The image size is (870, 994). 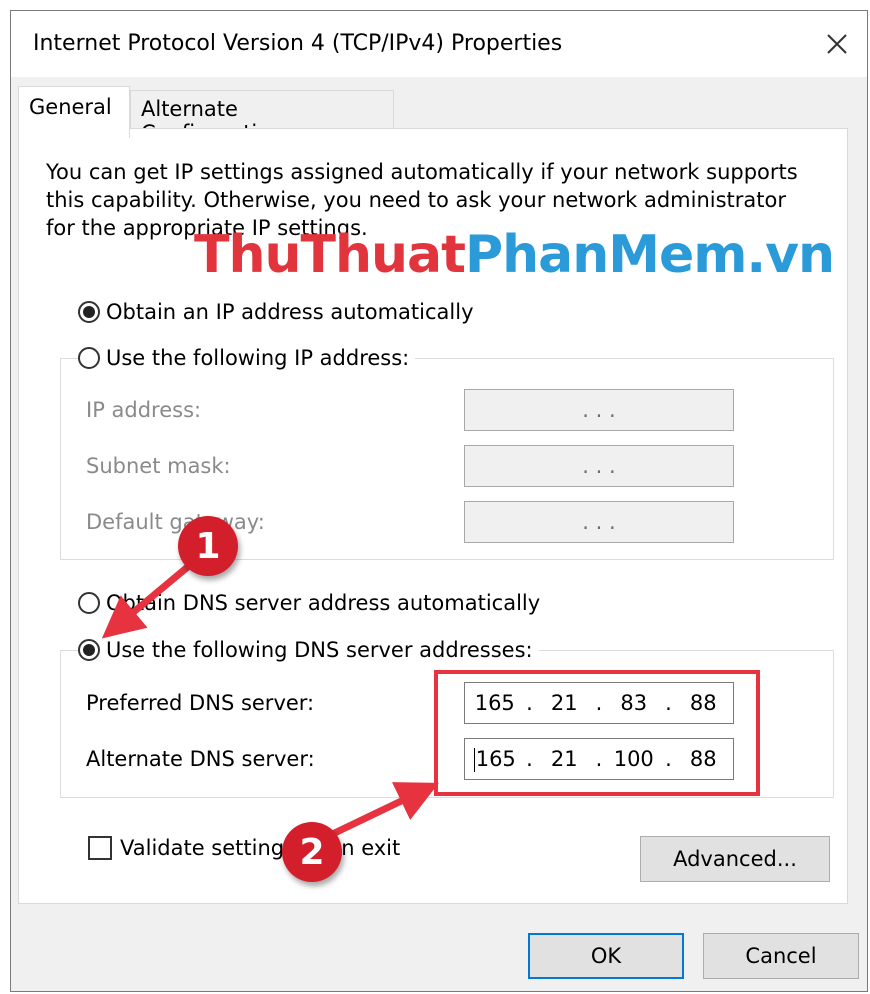 What do you see at coordinates (312, 852) in the screenshot?
I see `annotation-badge-2: 2` at bounding box center [312, 852].